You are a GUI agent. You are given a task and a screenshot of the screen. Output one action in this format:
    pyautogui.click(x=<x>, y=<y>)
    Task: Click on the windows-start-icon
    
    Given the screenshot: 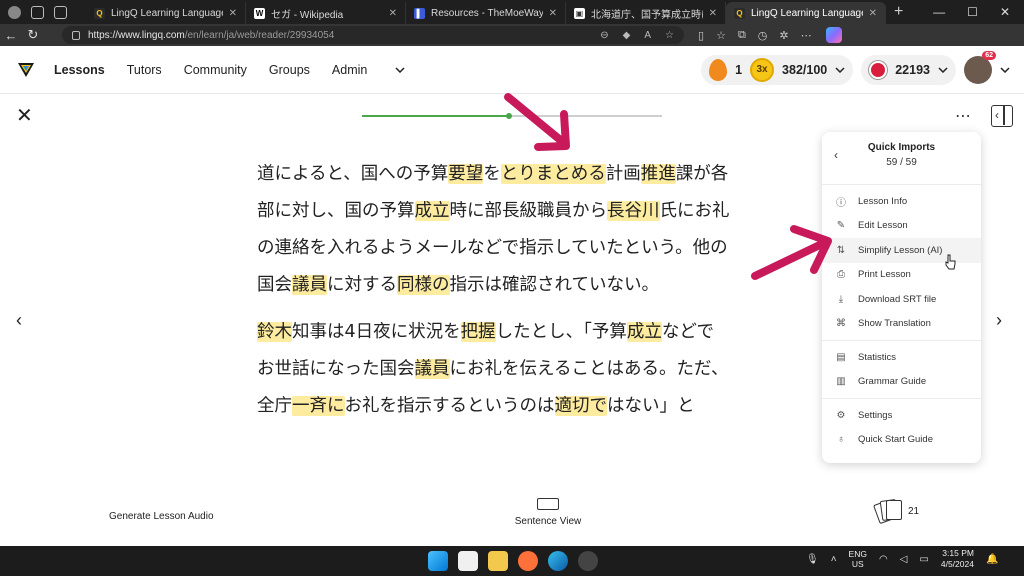 What is the action you would take?
    pyautogui.click(x=438, y=561)
    